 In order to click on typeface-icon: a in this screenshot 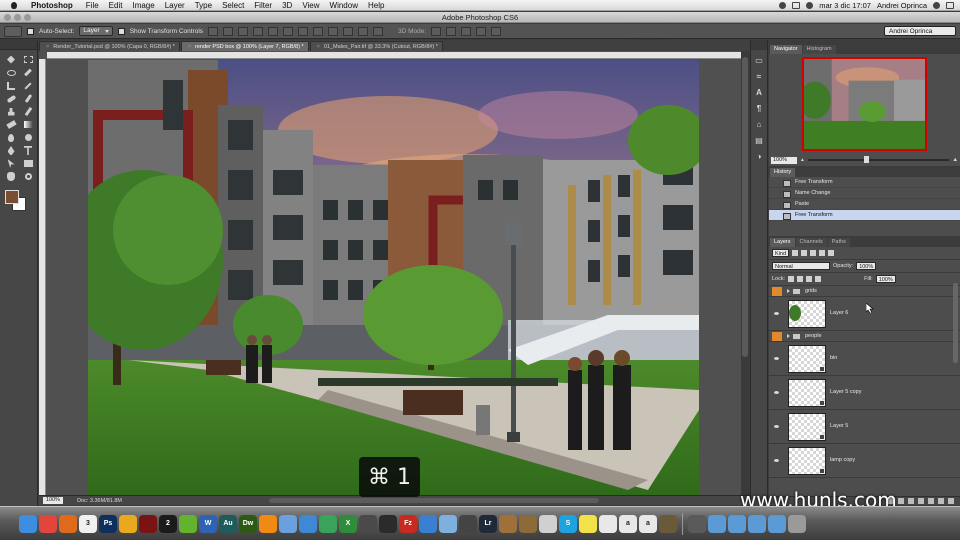, I will do `click(648, 523)`.